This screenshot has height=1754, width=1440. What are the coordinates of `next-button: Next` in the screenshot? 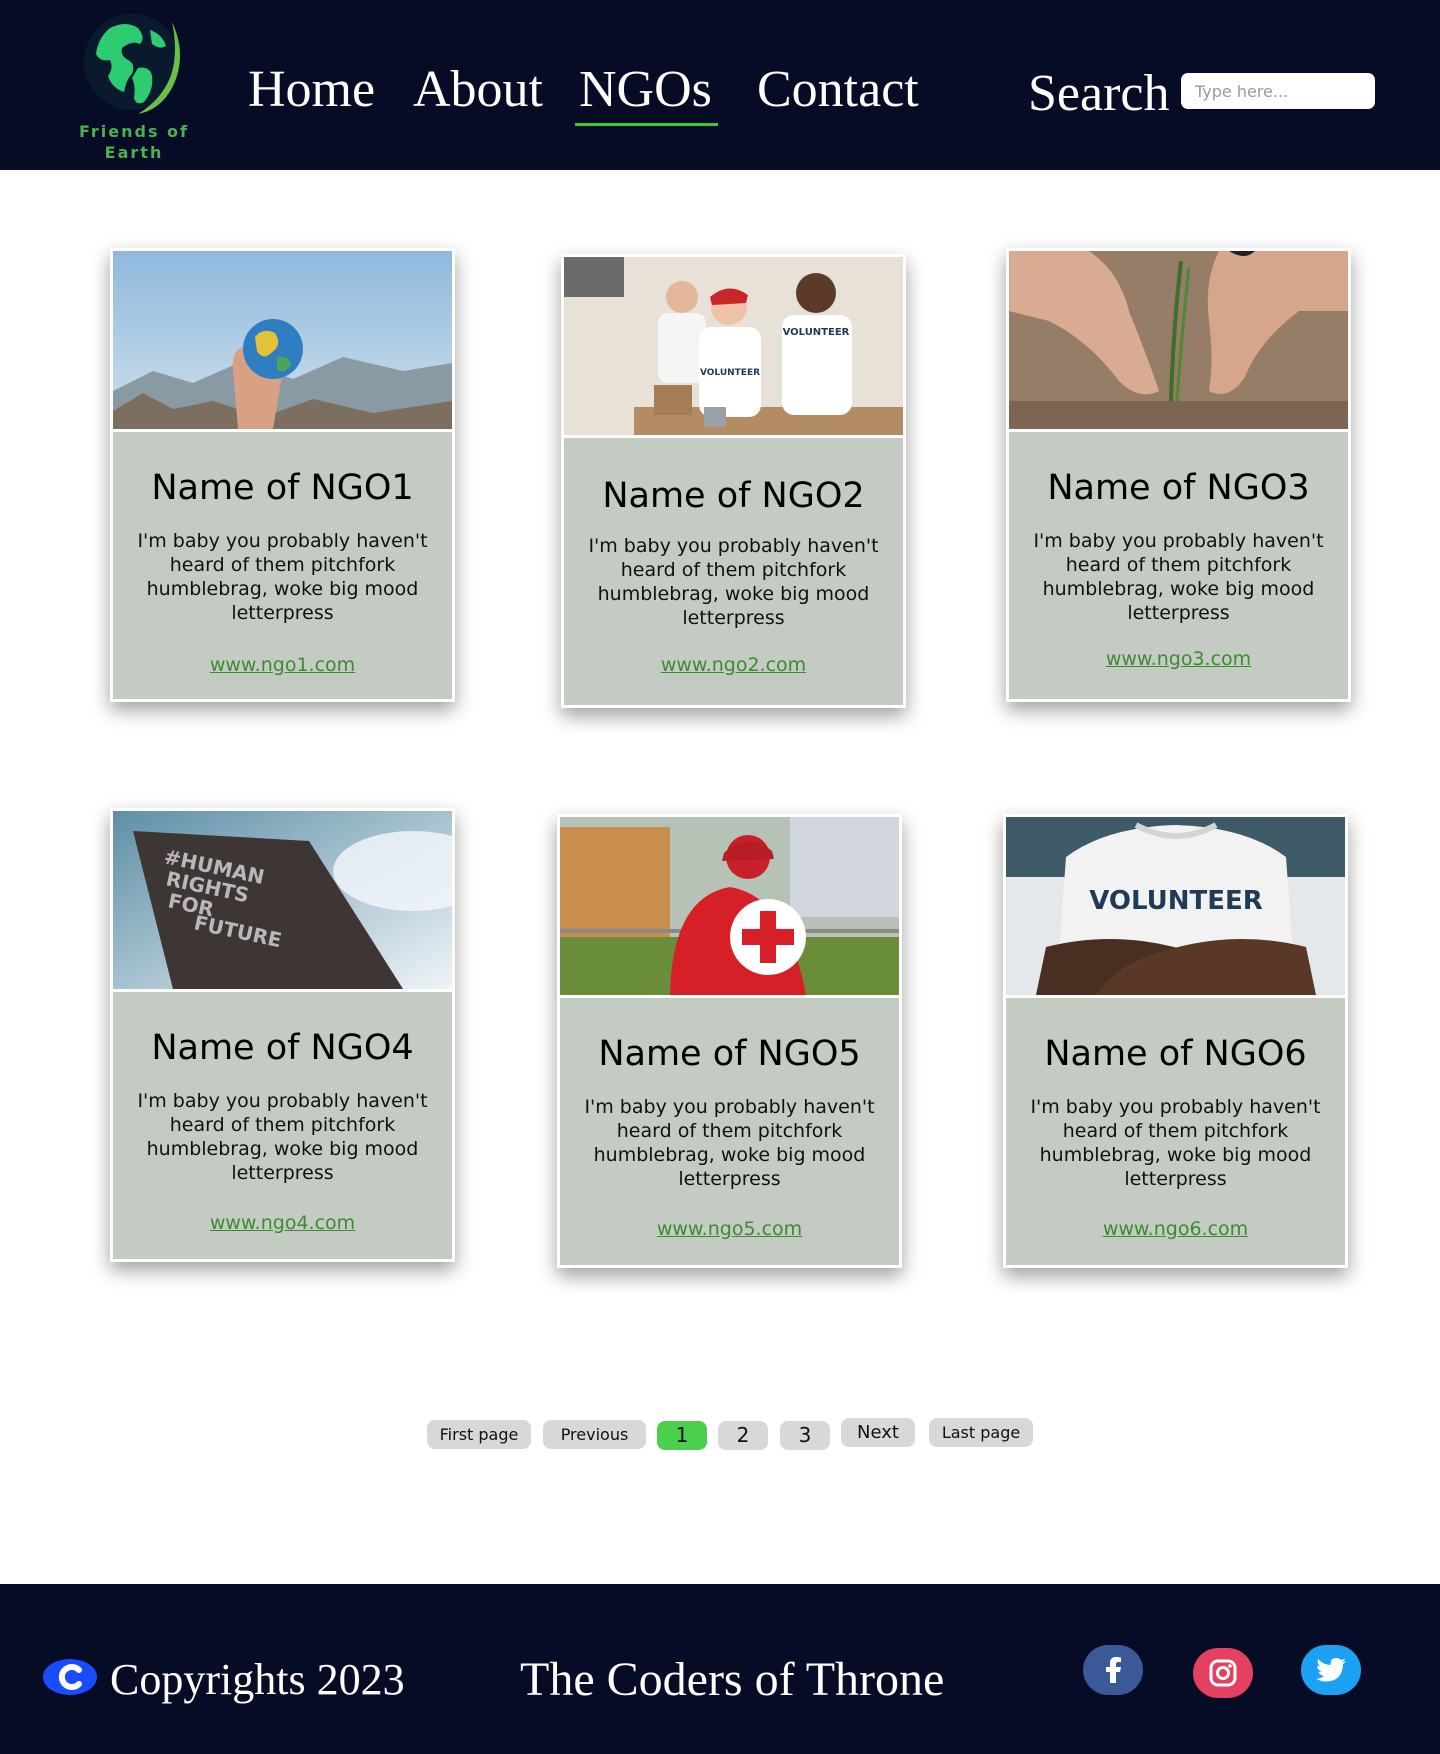 It's located at (878, 1432).